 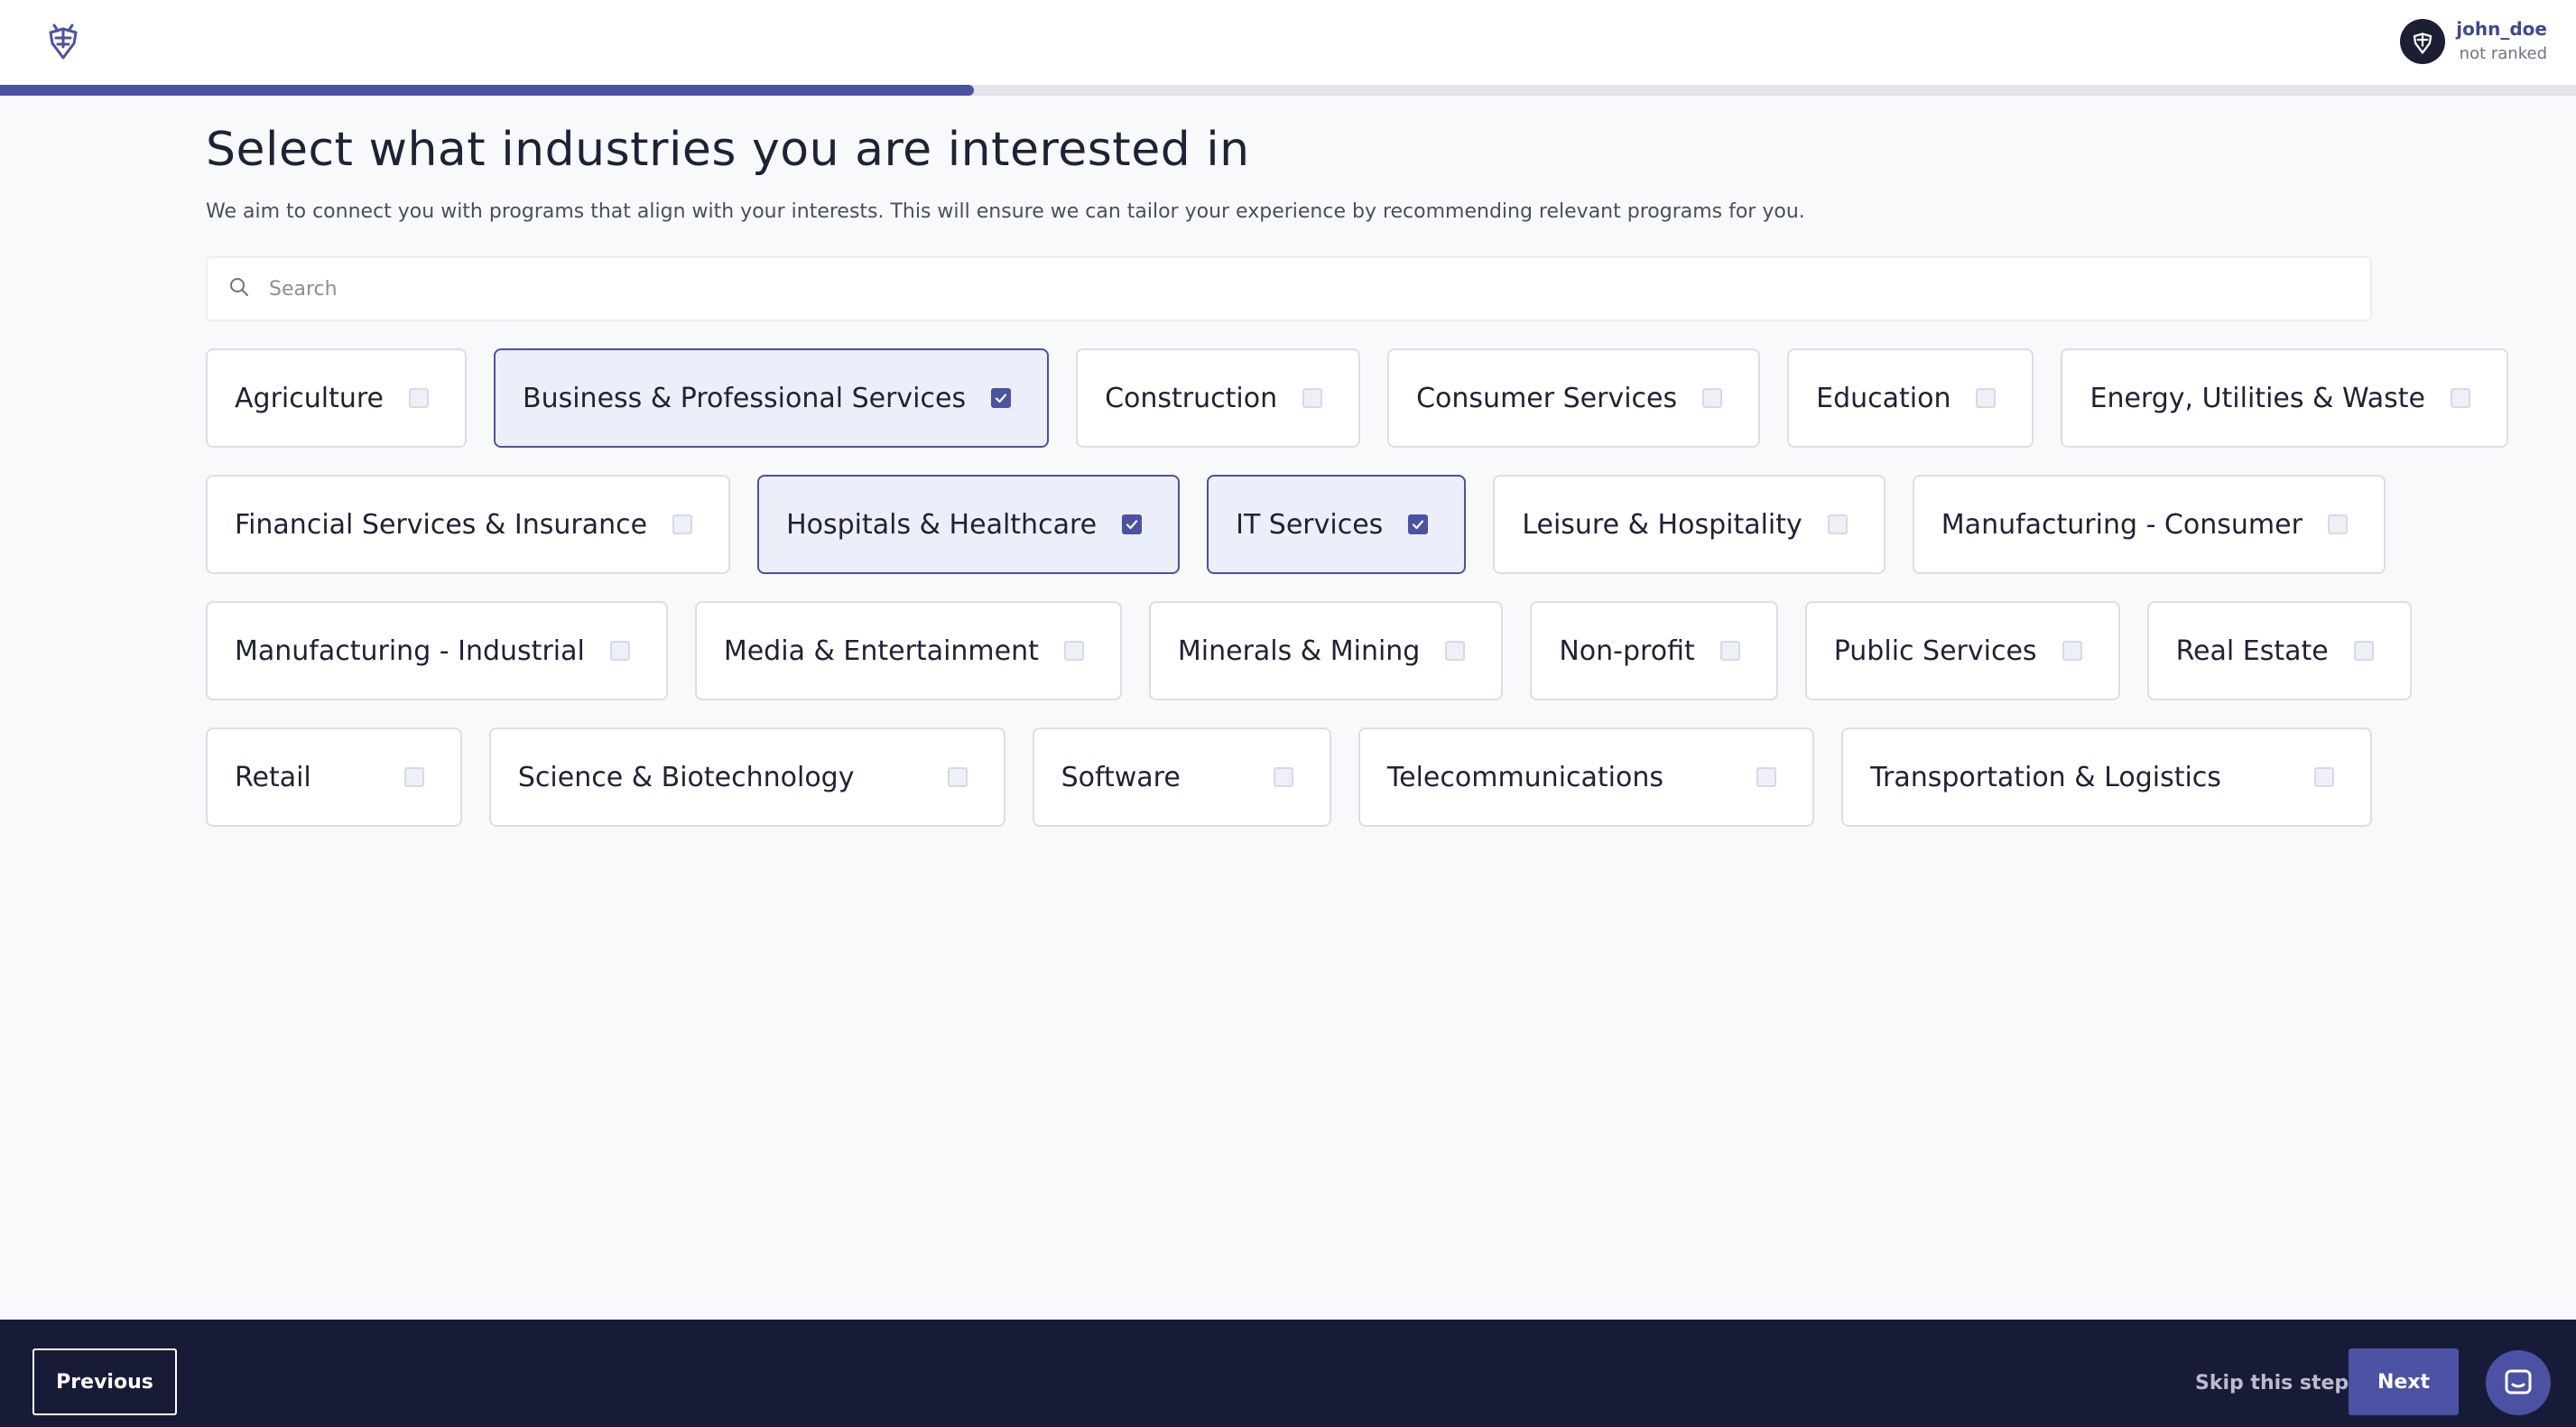 What do you see at coordinates (1288, 1373) in the screenshot?
I see `footer-bar: Previous Skip this step Next` at bounding box center [1288, 1373].